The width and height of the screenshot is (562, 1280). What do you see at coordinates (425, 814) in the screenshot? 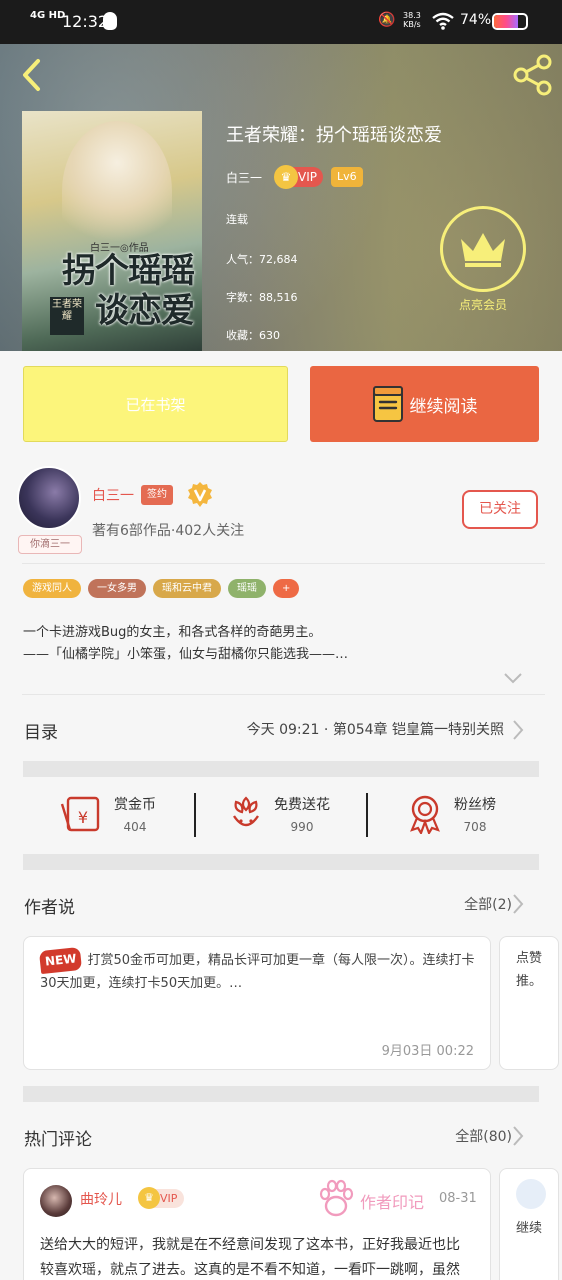
I see `medal-icon` at bounding box center [425, 814].